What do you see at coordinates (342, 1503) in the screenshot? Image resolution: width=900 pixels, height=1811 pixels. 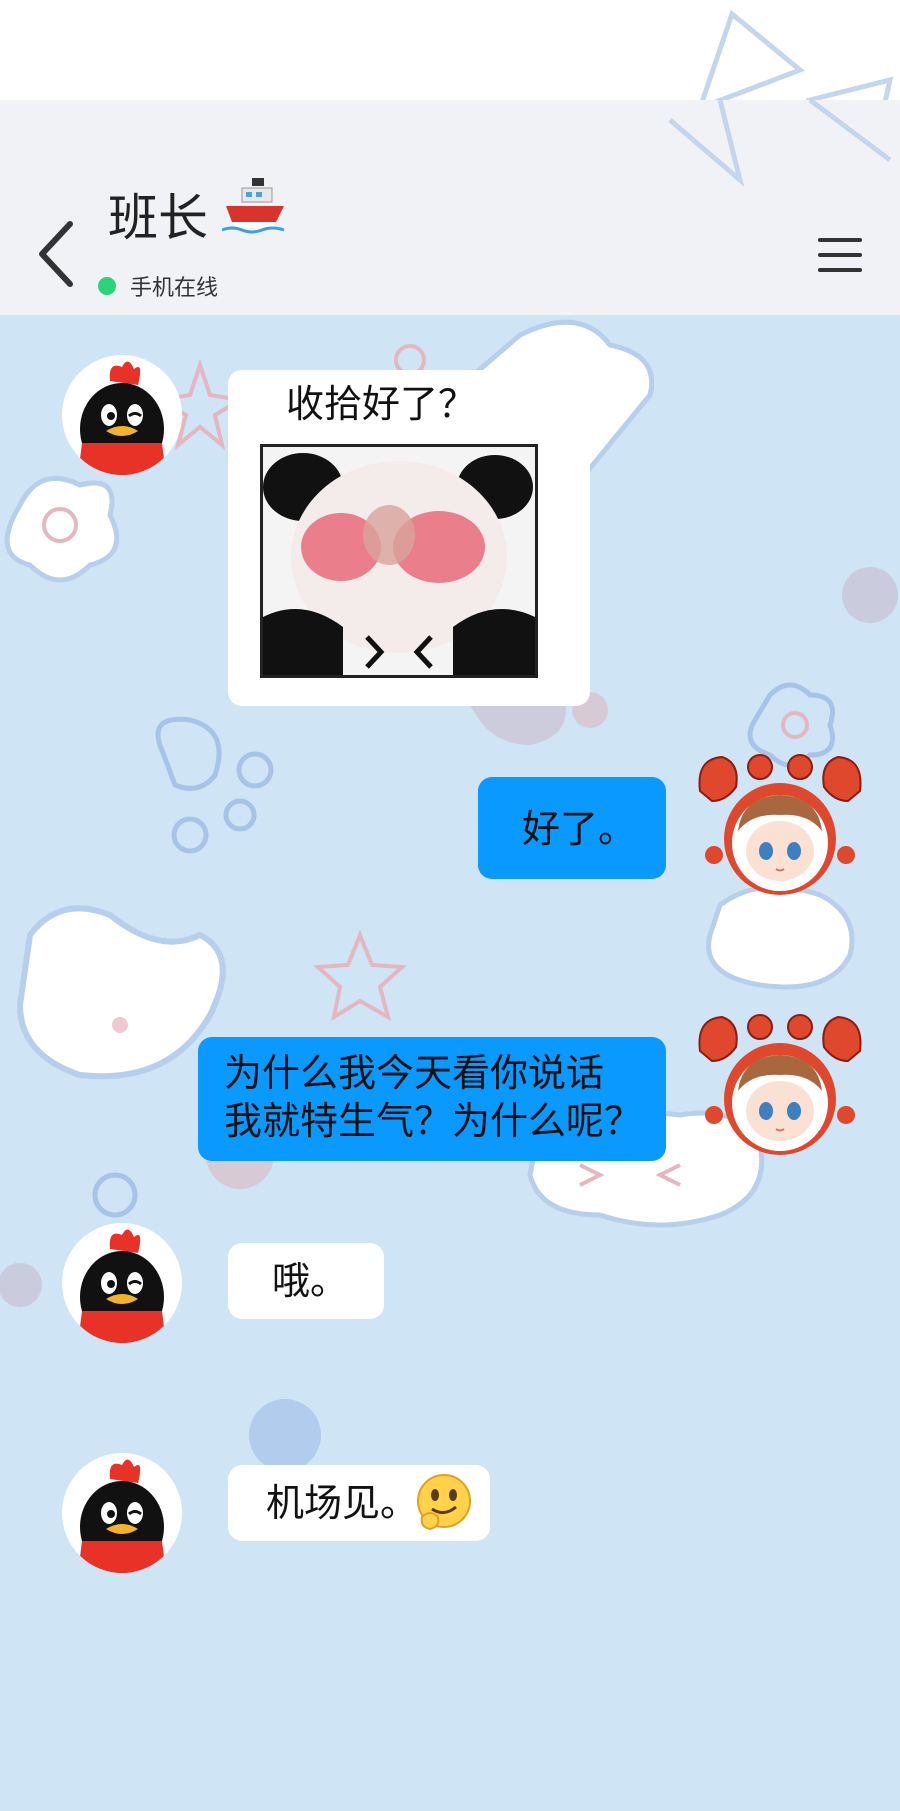 I see `message-text: 机场见。` at bounding box center [342, 1503].